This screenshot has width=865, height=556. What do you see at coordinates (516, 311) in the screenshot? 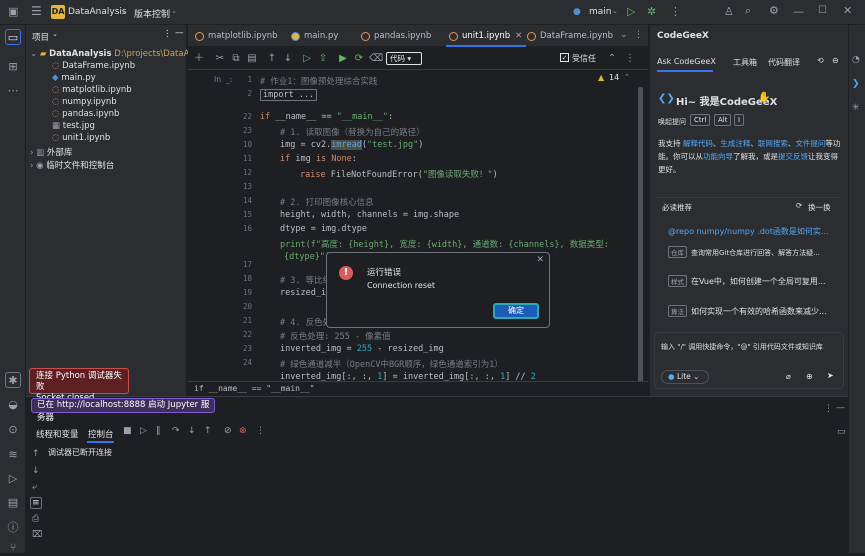
I see `ok-button: 确定` at bounding box center [516, 311].